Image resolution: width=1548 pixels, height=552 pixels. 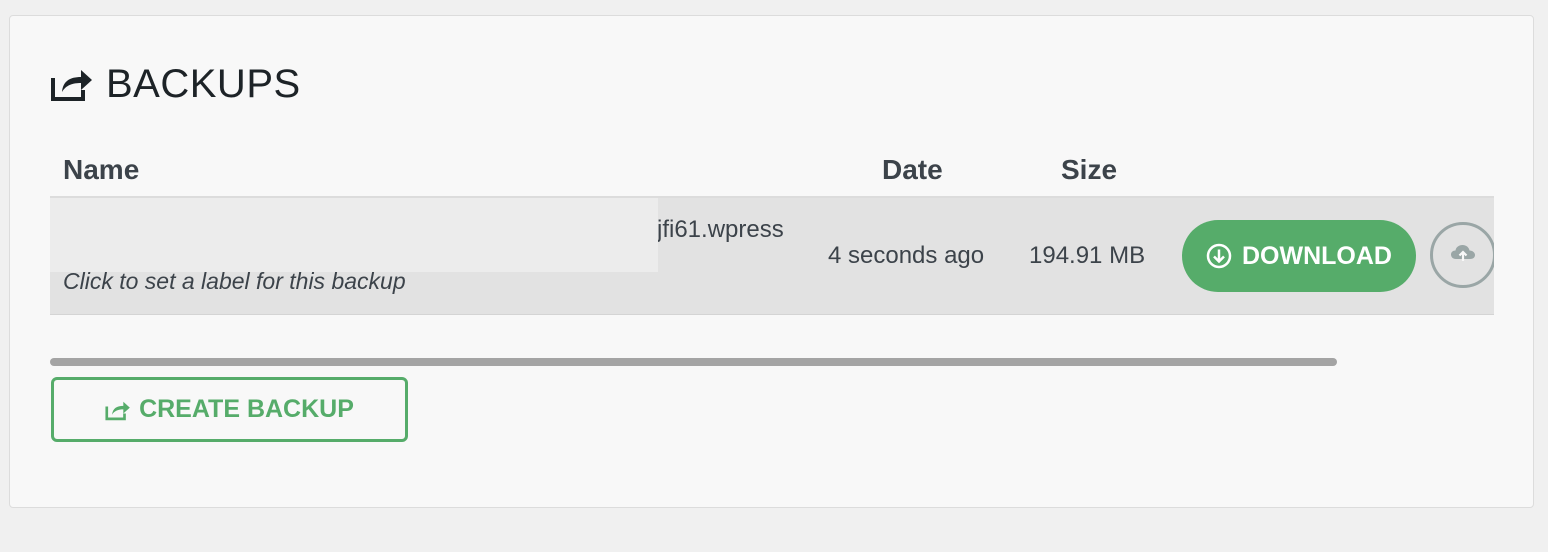 What do you see at coordinates (772, 169) in the screenshot?
I see `table-header: Name Date Size` at bounding box center [772, 169].